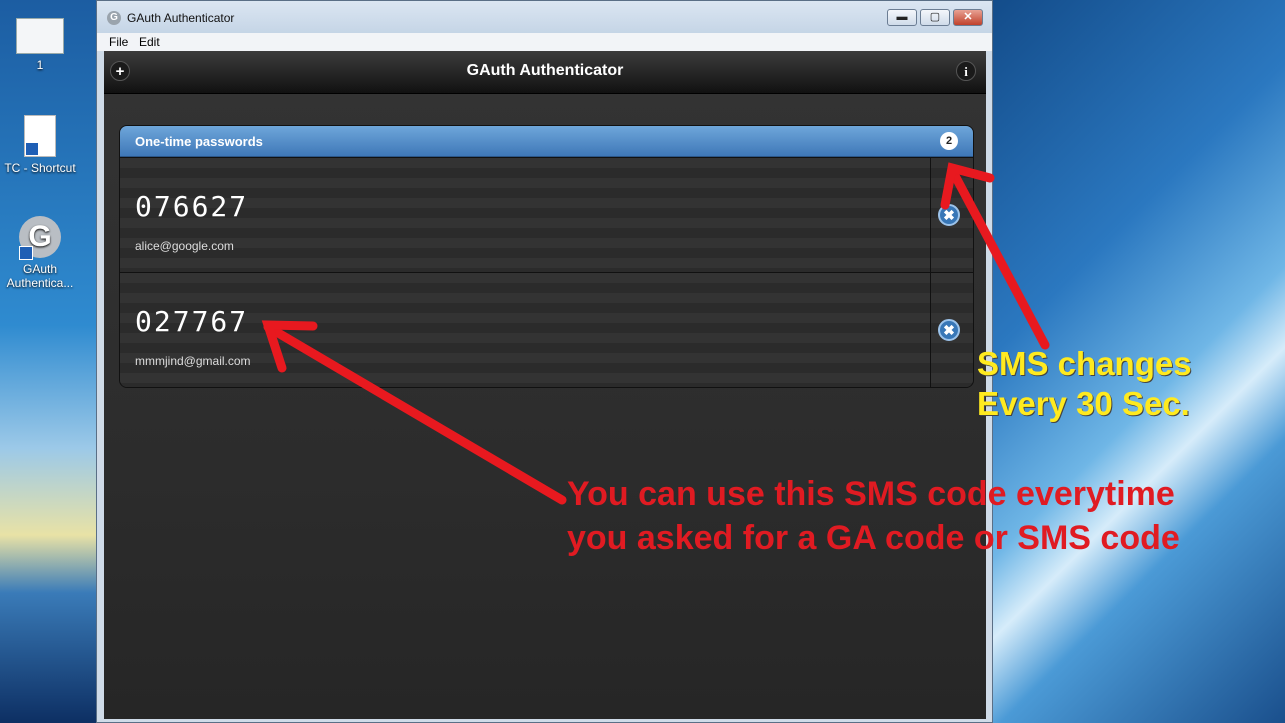  Describe the element at coordinates (415, 413) in the screenshot. I see `arrow-to-otp-code` at that location.